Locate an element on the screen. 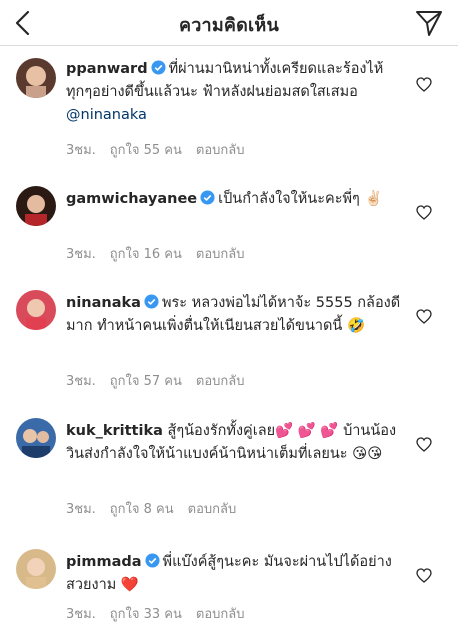  comment-meta: 3ชม. ถูกใจ 33 คน ตอบกลับ is located at coordinates (162, 613).